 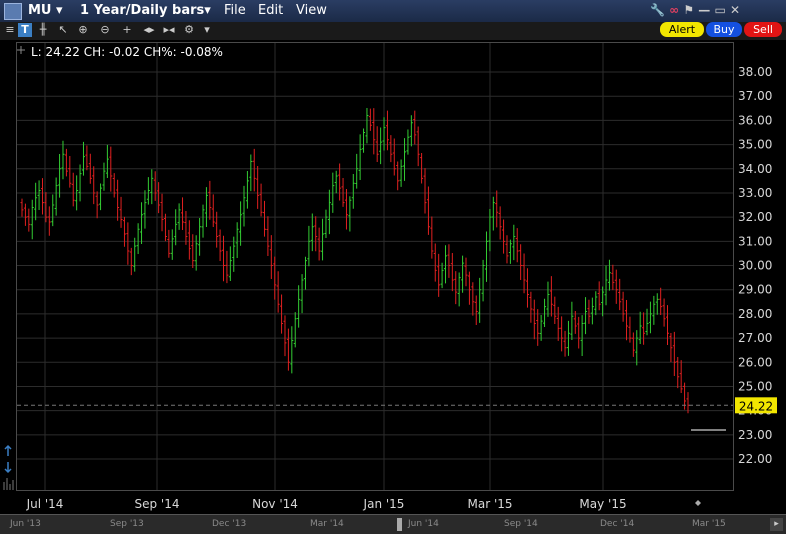 What do you see at coordinates (755, 435) in the screenshot?
I see `y-tick-label: 23.00` at bounding box center [755, 435].